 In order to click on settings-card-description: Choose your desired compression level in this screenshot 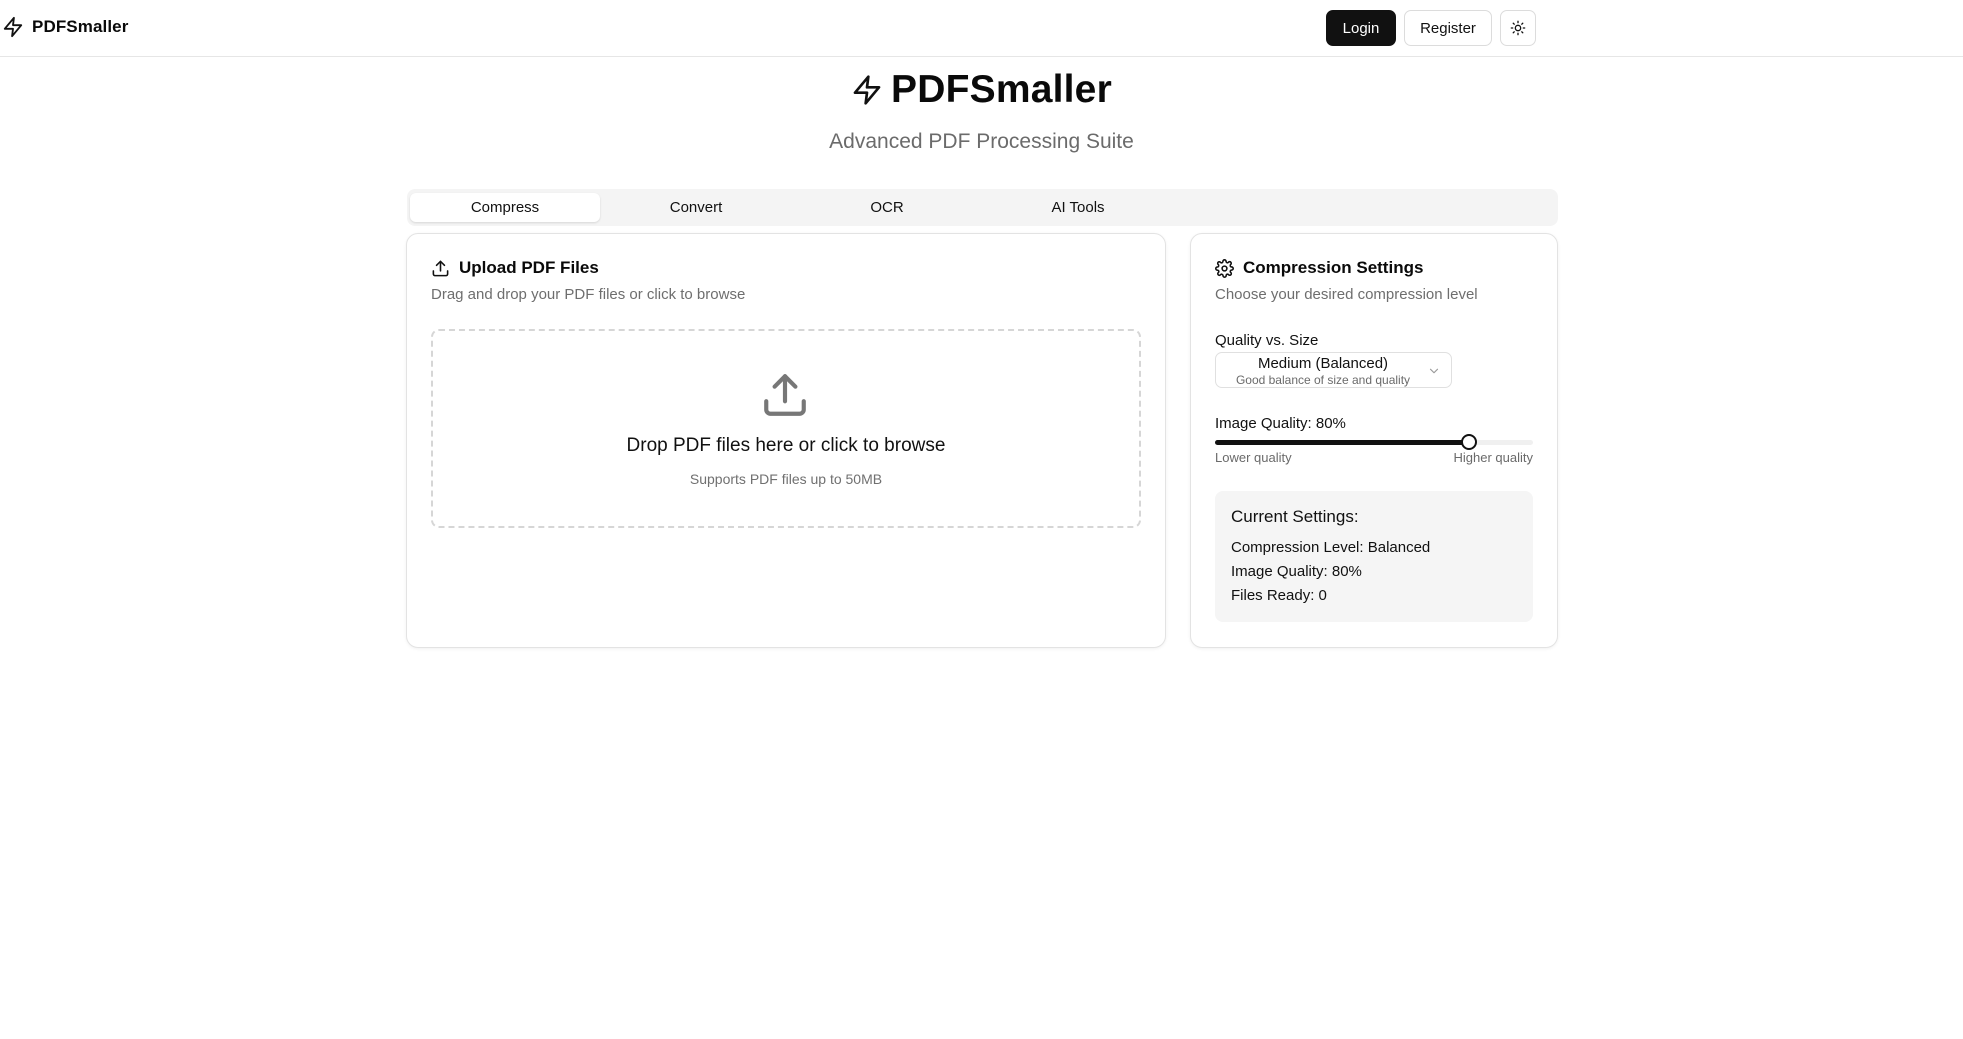, I will do `click(1346, 294)`.